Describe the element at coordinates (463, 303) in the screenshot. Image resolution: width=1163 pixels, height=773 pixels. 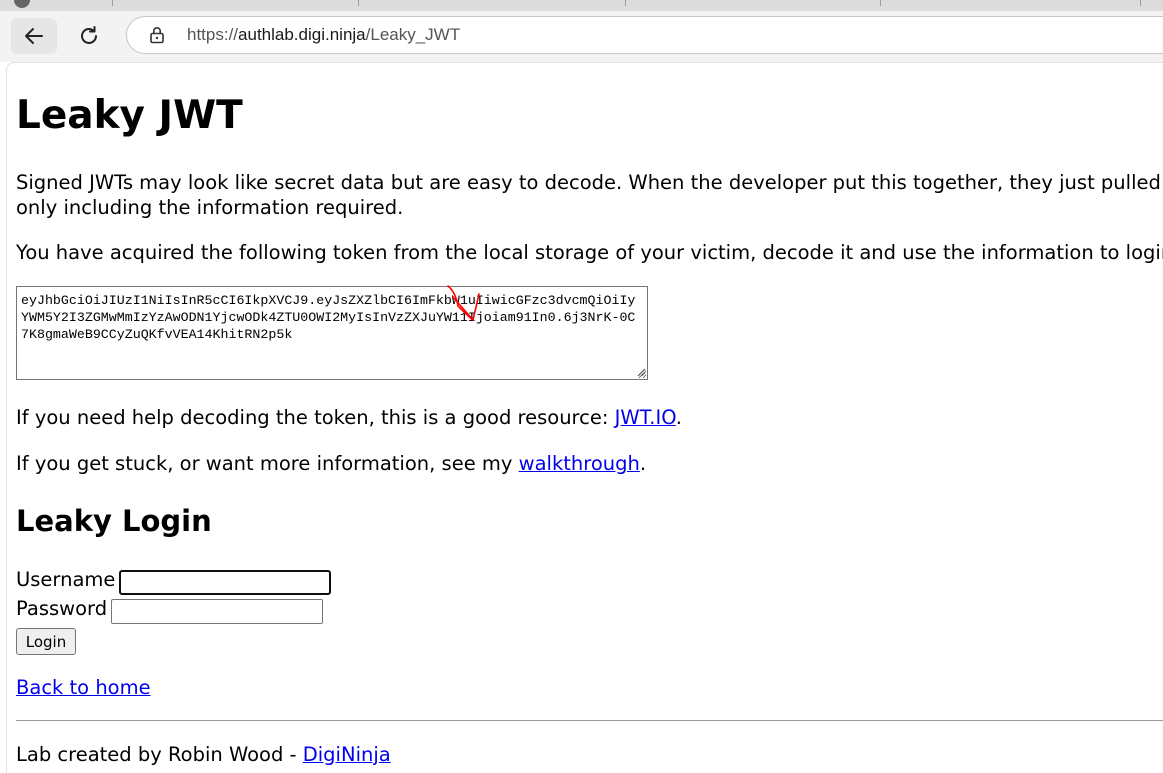
I see `red-arrow-annotation` at that location.